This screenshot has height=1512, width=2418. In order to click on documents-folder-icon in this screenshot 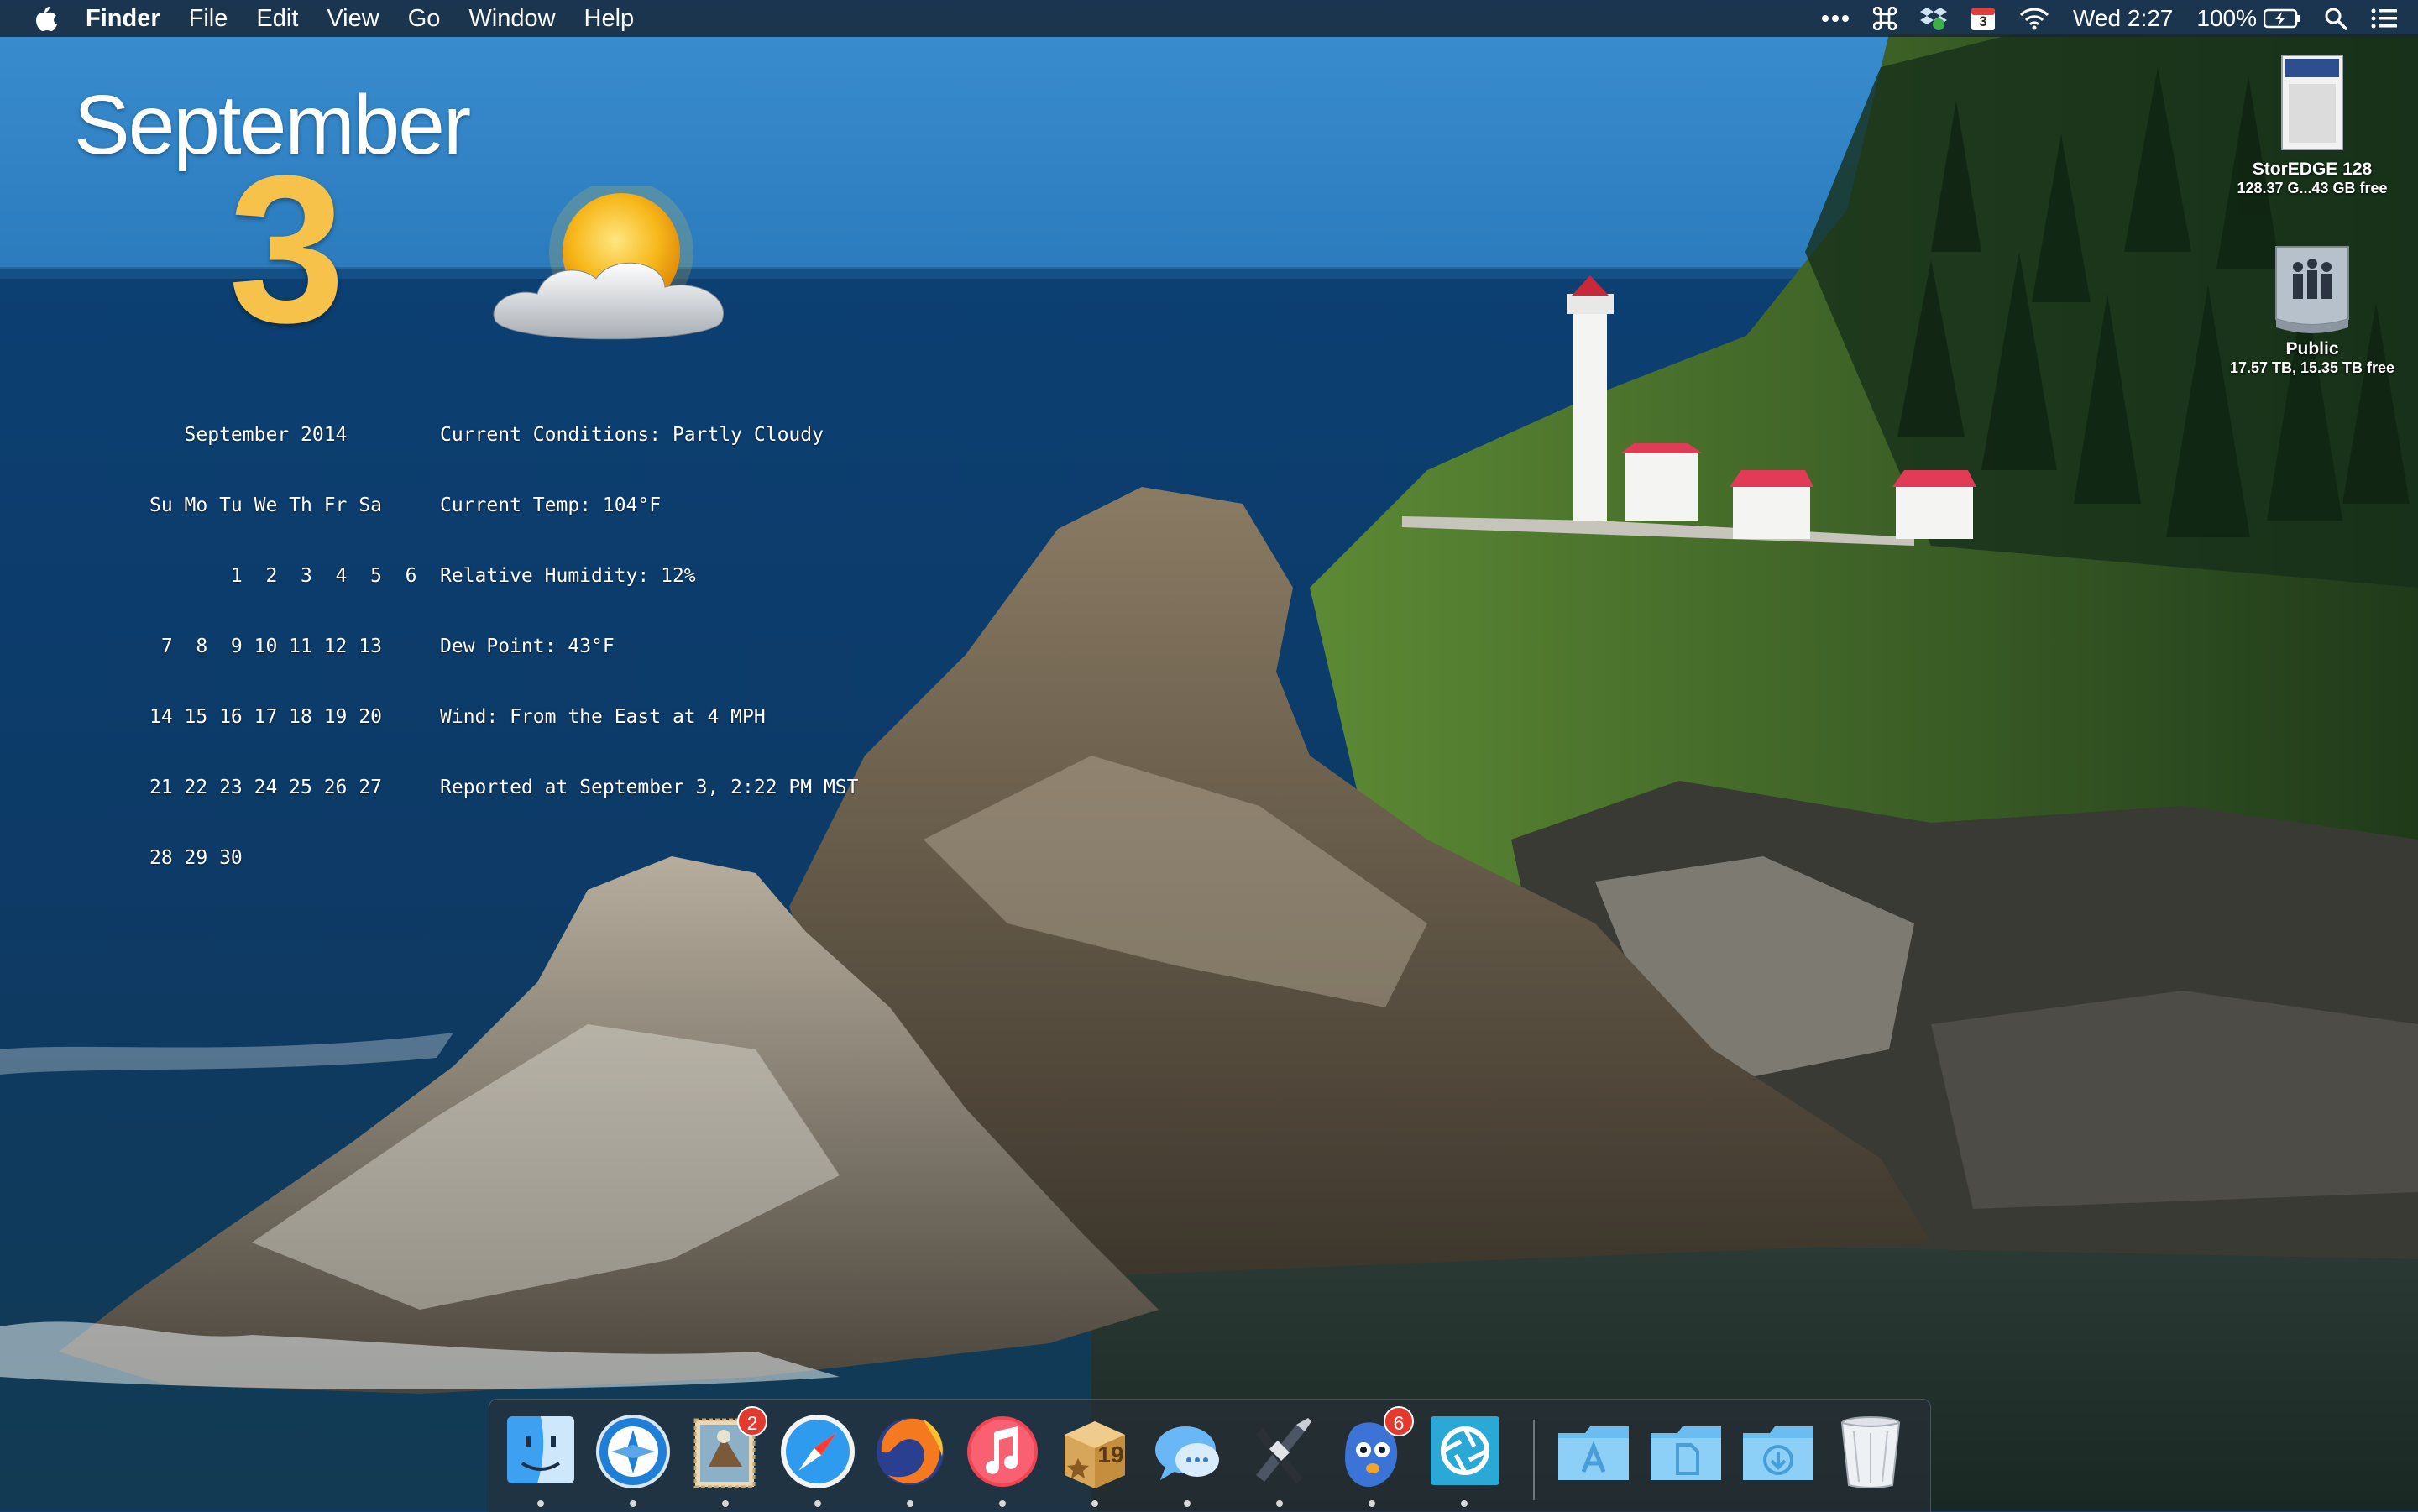, I will do `click(1686, 1453)`.